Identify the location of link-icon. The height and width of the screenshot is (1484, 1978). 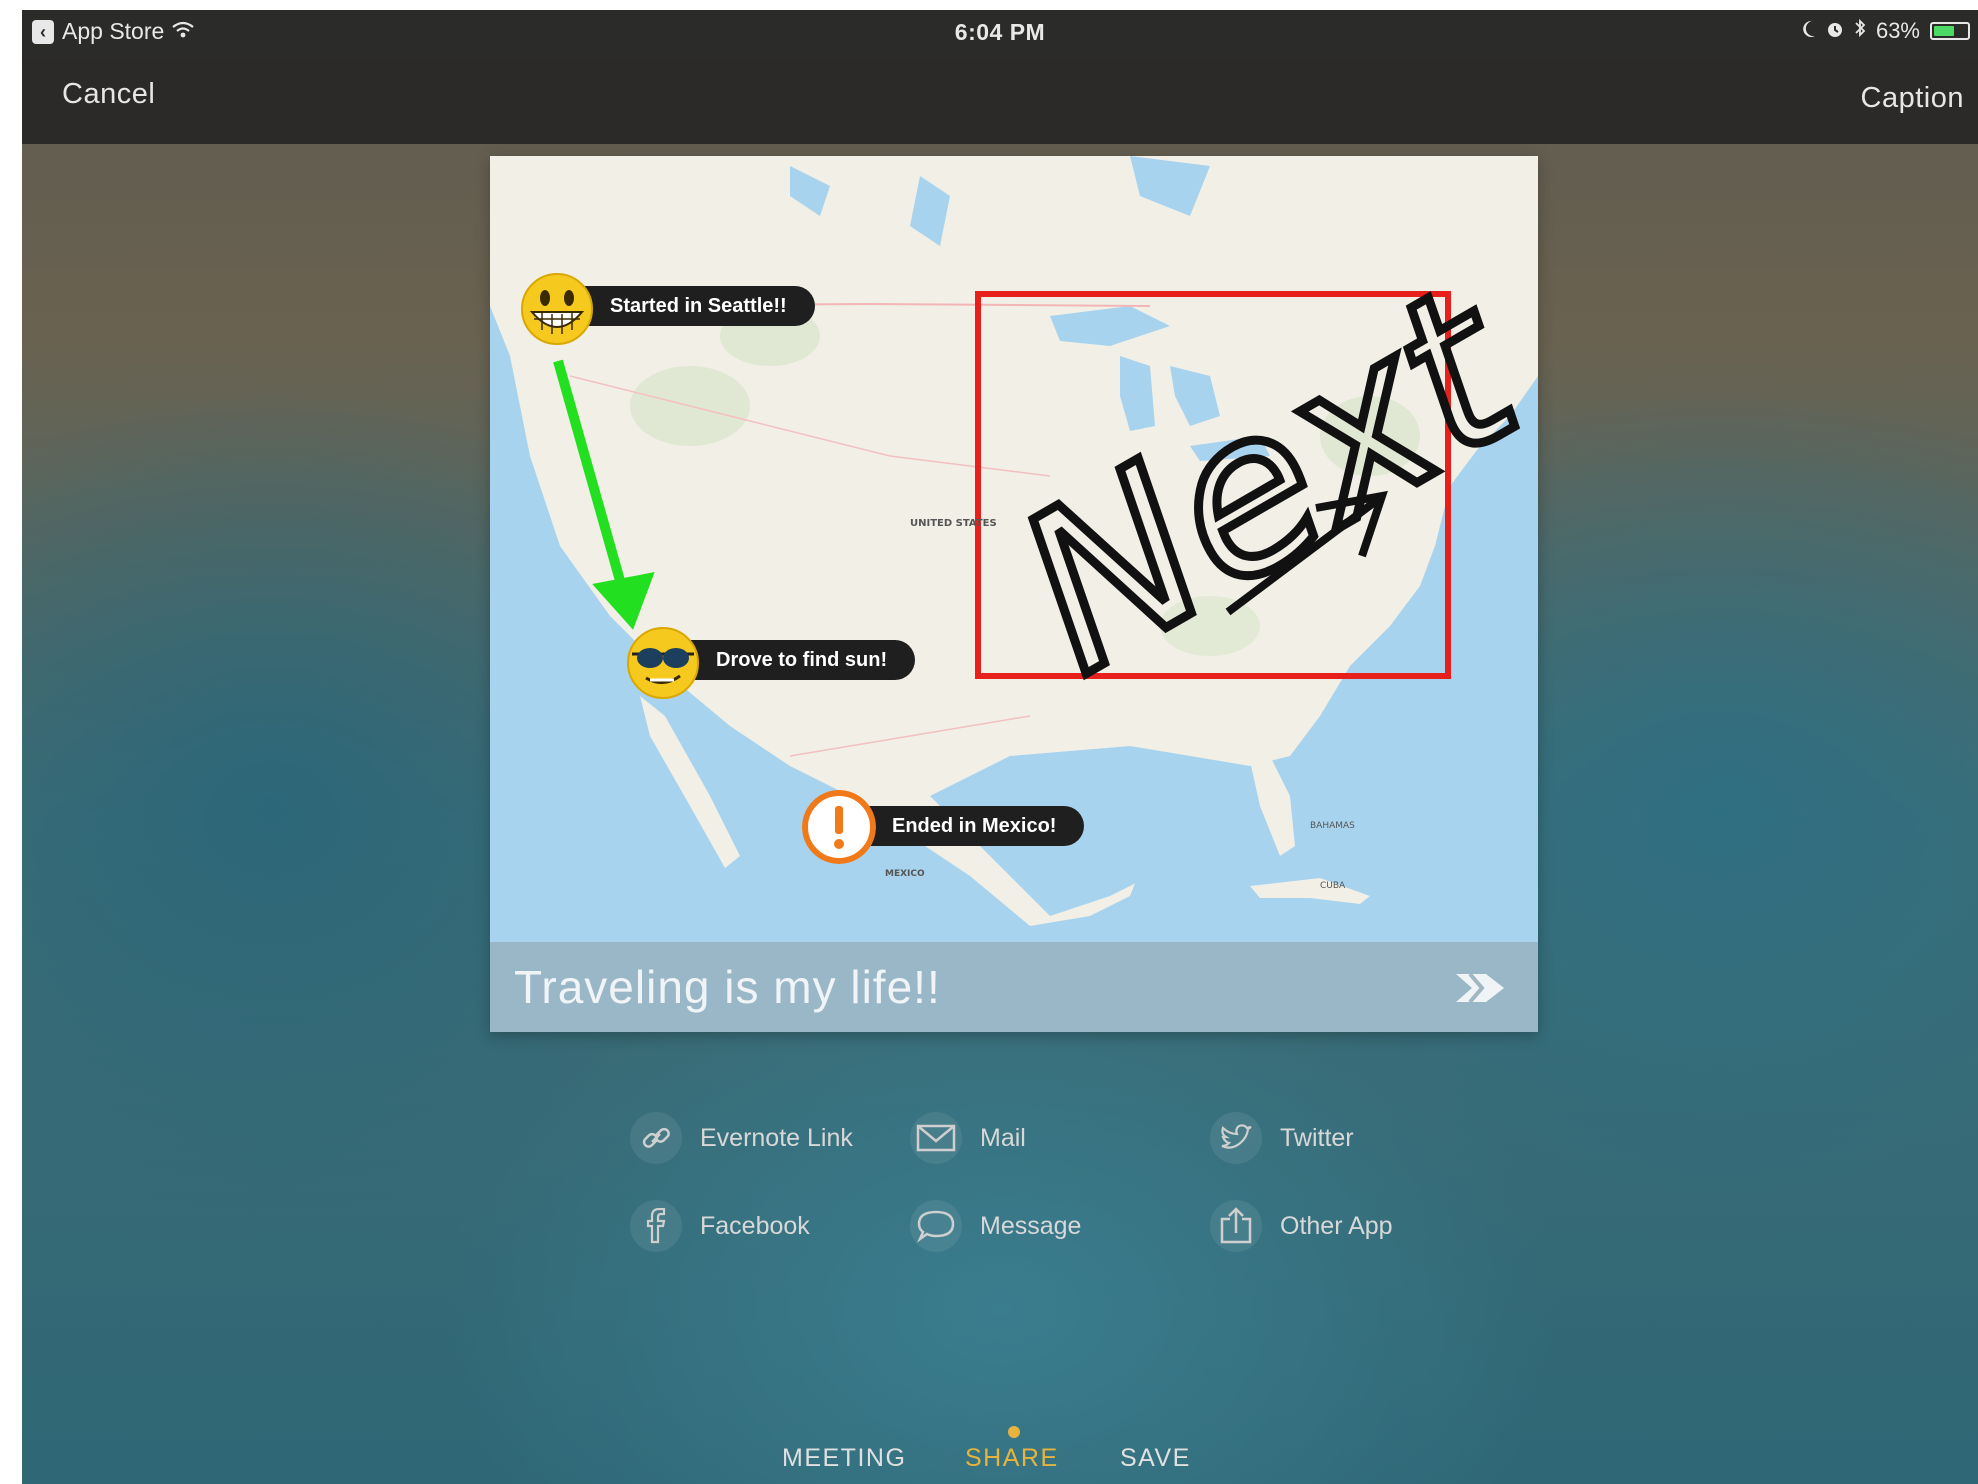
(656, 1138).